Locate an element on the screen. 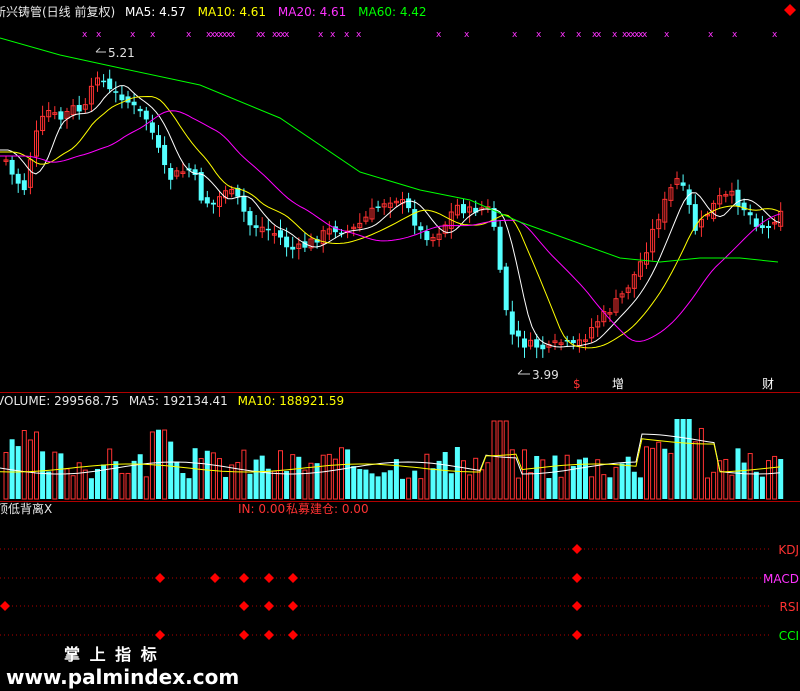  private-fund-value: 私募建仓: 0.00 is located at coordinates (327, 509).